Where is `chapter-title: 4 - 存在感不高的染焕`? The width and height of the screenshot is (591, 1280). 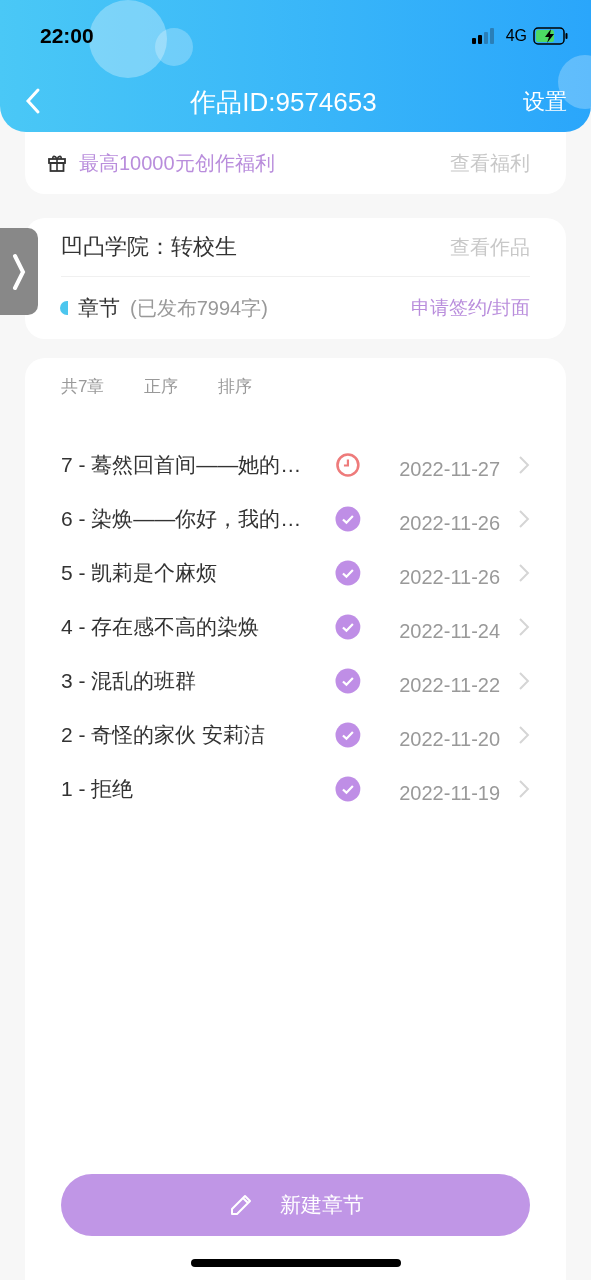 chapter-title: 4 - 存在感不高的染焕 is located at coordinates (198, 627).